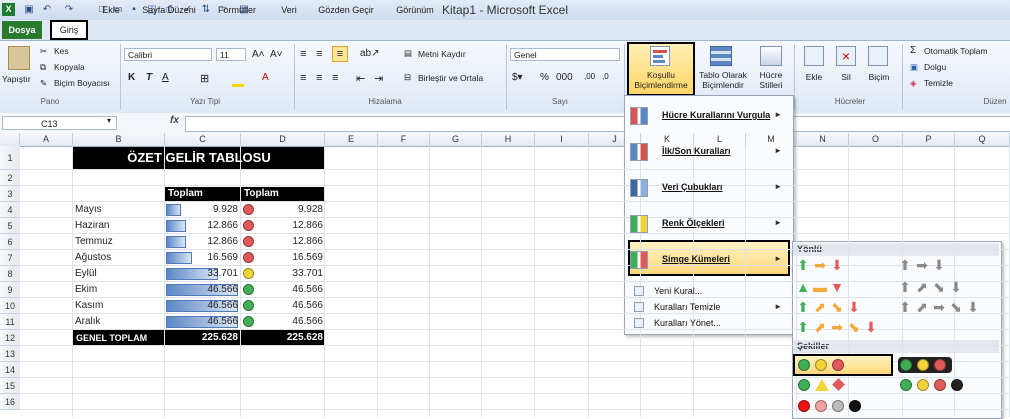  Describe the element at coordinates (450, 78) in the screenshot. I see `merge-center-button: Birleştir ve Ortala` at that location.